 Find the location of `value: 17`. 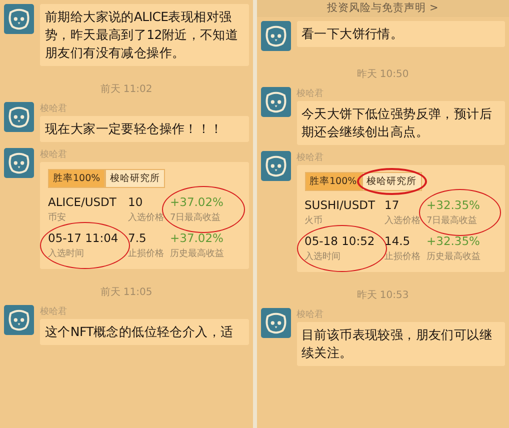

value: 17 is located at coordinates (392, 205).